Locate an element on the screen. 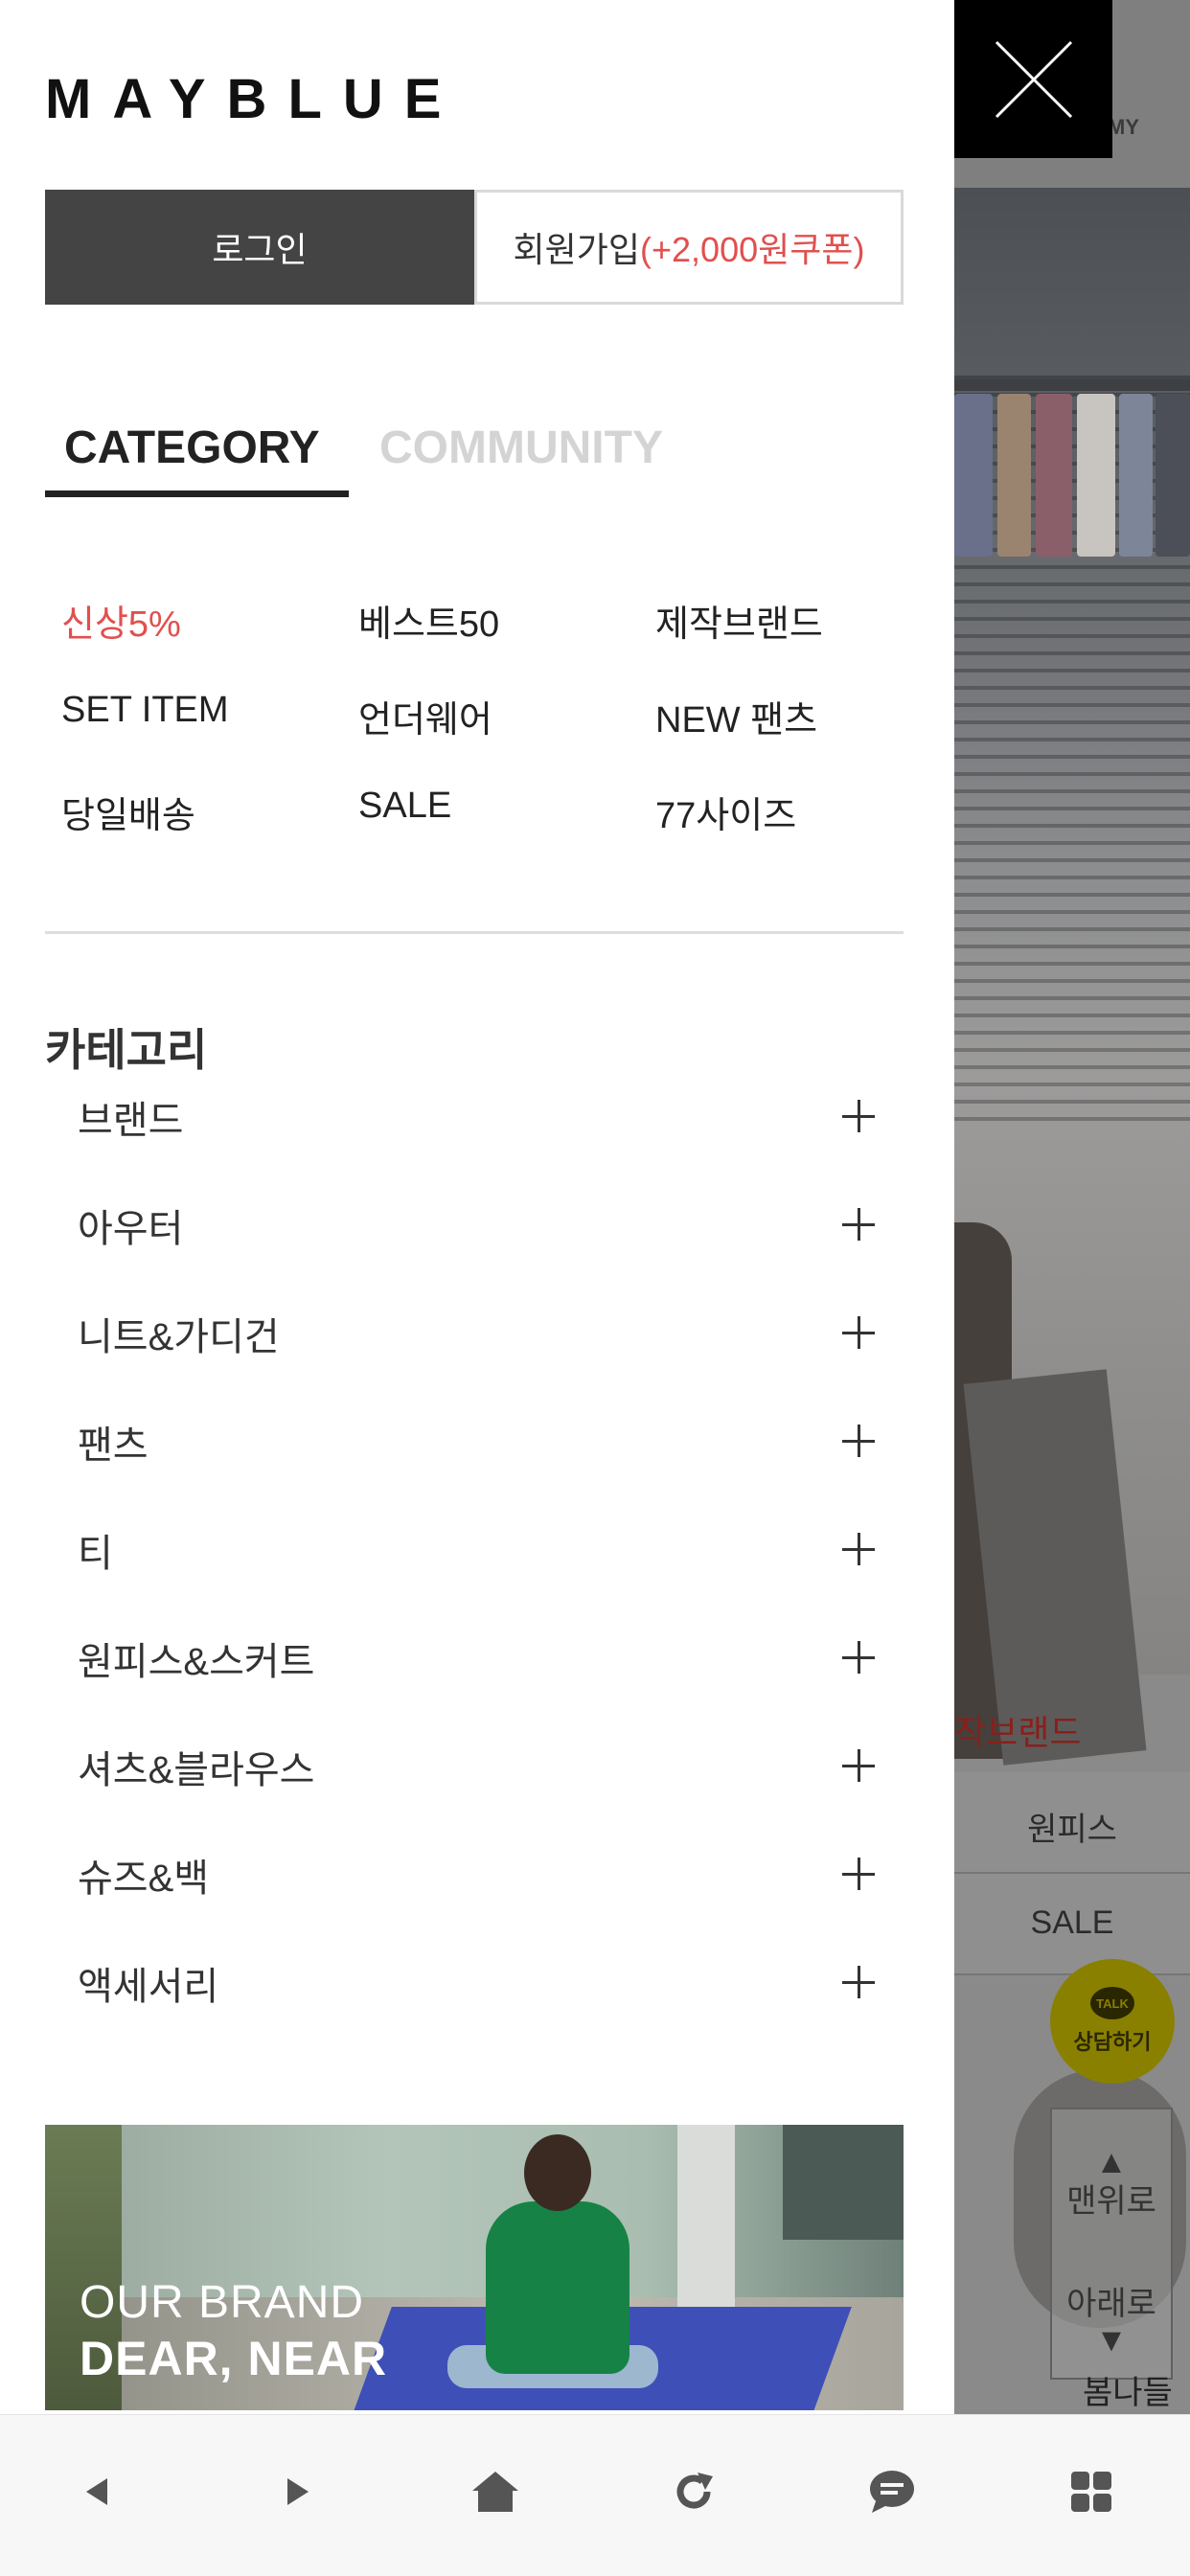  category-item-outer: 아우터 is located at coordinates (475, 1245).